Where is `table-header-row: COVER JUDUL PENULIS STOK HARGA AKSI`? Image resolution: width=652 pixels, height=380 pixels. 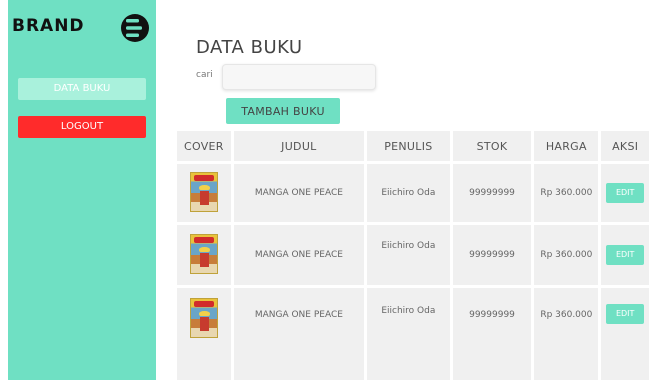
table-header-row: COVER JUDUL PENULIS STOK HARGA AKSI is located at coordinates (413, 146).